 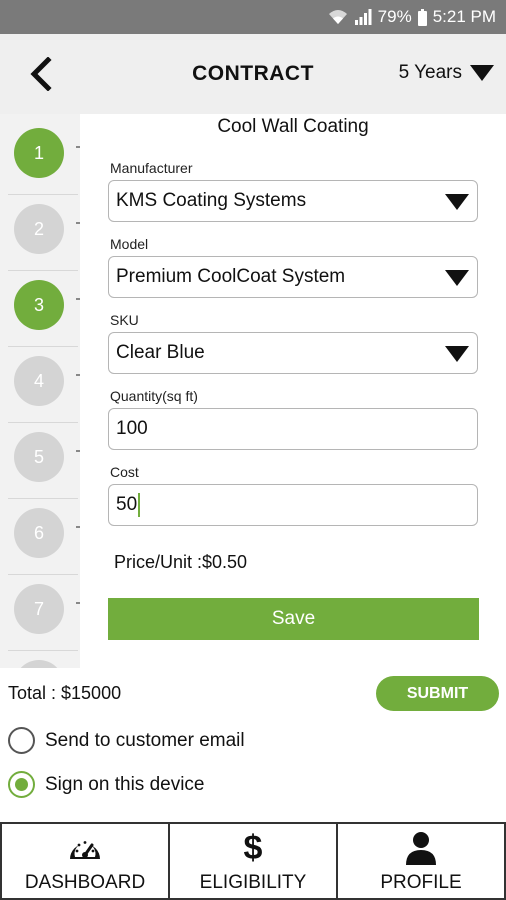 I want to click on cost-field: 50, so click(x=293, y=505).